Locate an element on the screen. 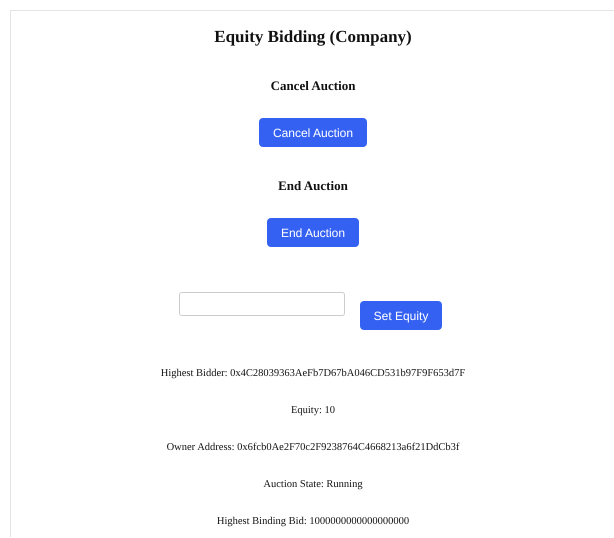 Image resolution: width=614 pixels, height=538 pixels. null: Cancel Auction is located at coordinates (313, 132).